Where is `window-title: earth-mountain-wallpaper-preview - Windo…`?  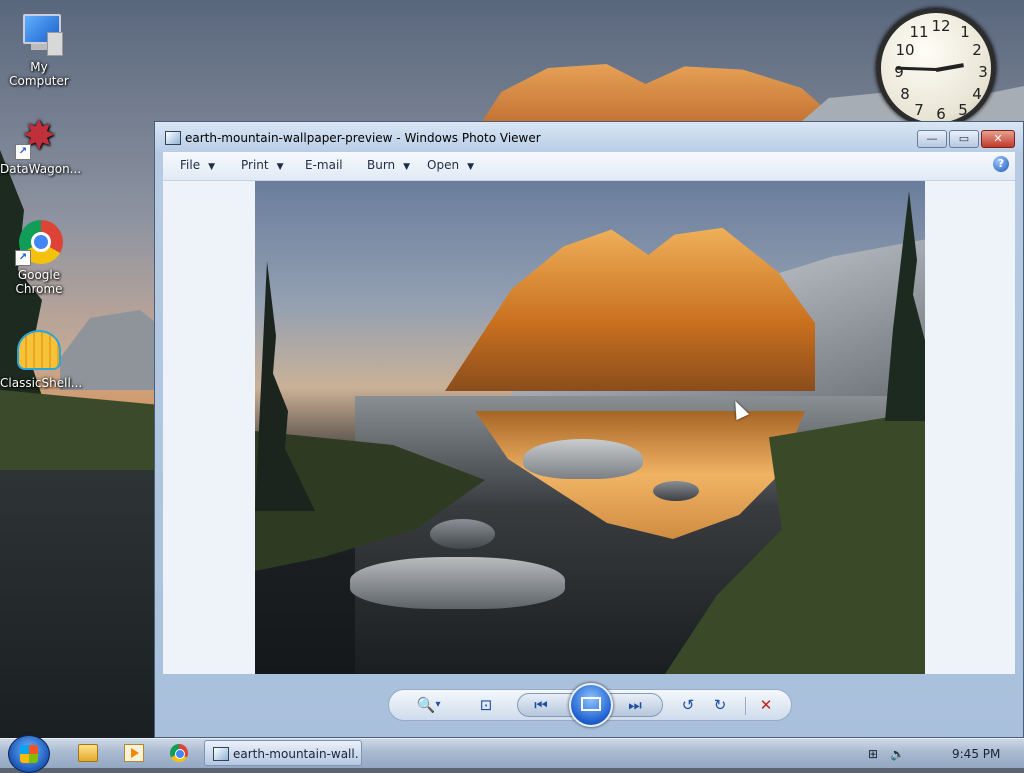
window-title: earth-mountain-wallpaper-preview - Windo… is located at coordinates (363, 138).